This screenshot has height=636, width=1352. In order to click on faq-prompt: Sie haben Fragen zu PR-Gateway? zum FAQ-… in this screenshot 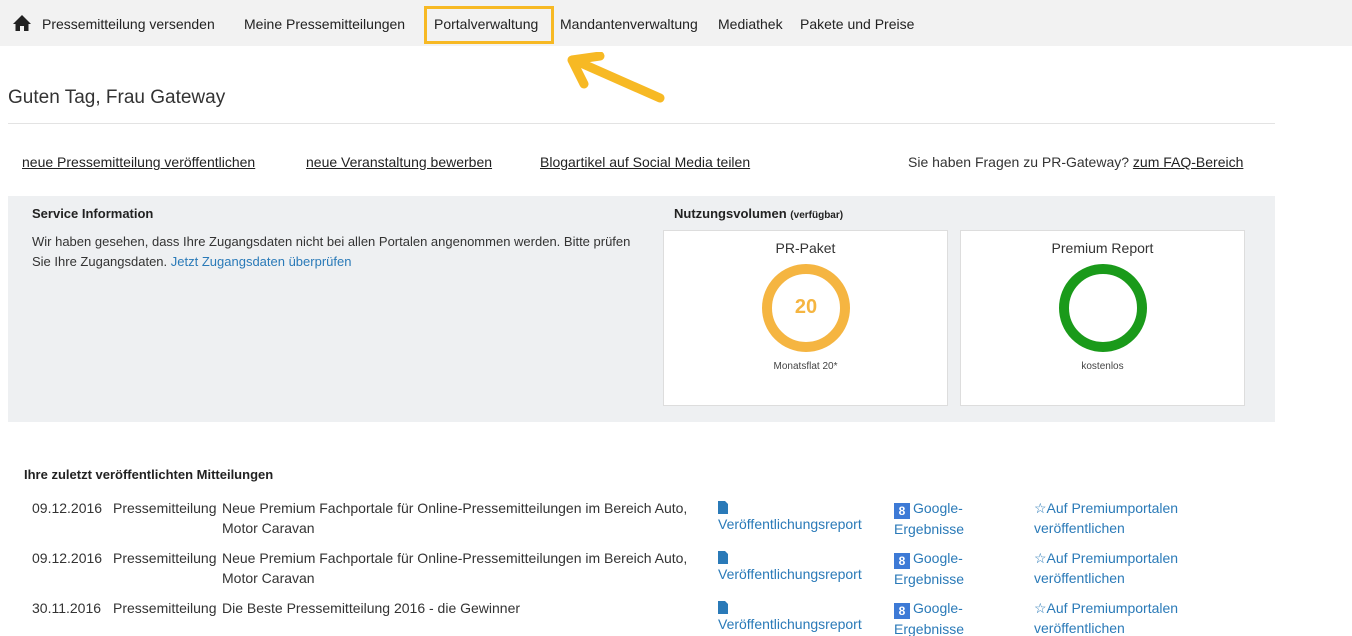, I will do `click(1075, 162)`.